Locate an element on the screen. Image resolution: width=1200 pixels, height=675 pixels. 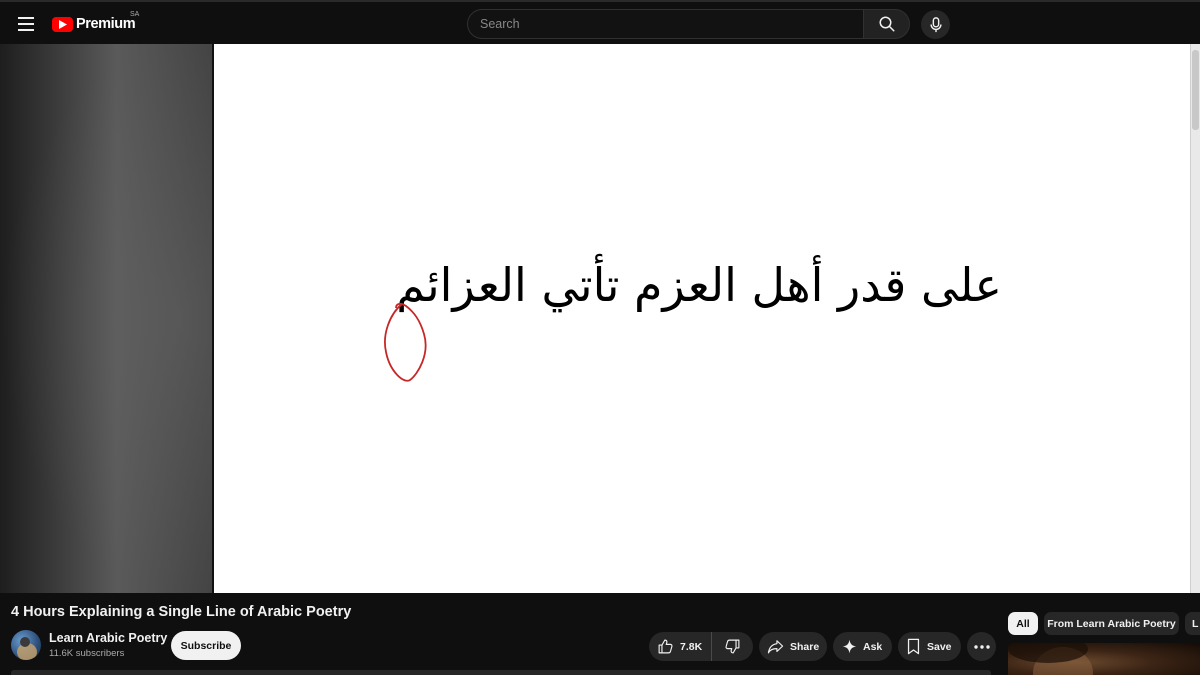
like-button: 7.8K is located at coordinates (680, 646).